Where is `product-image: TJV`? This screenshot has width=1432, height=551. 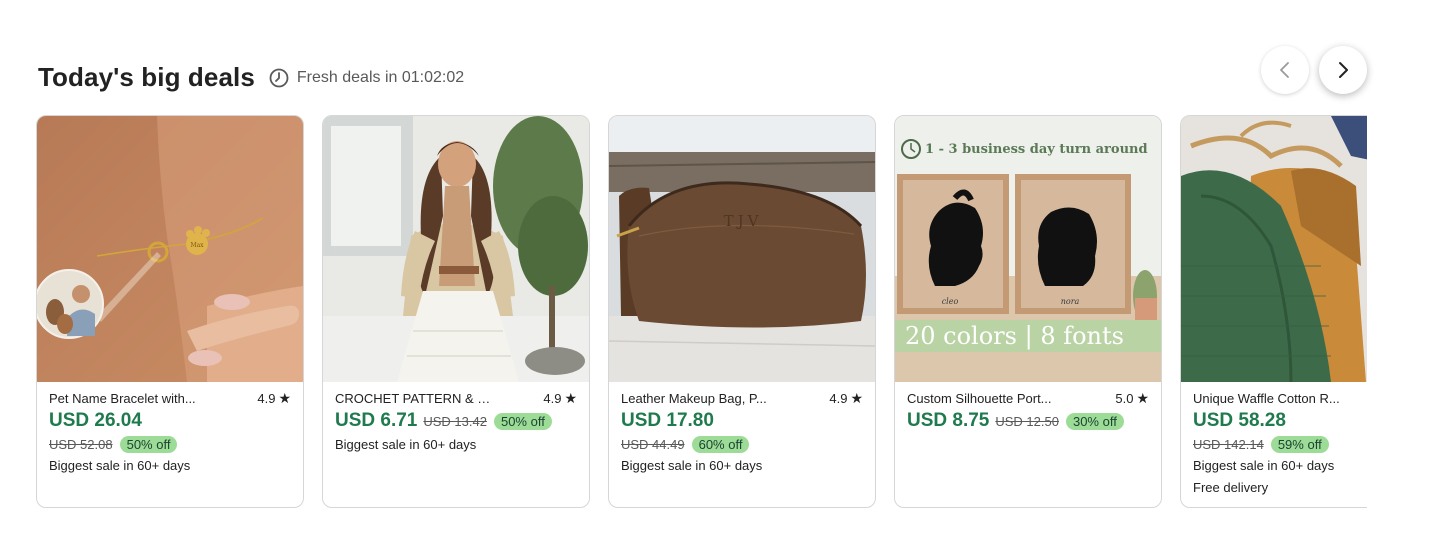
product-image: TJV is located at coordinates (742, 249).